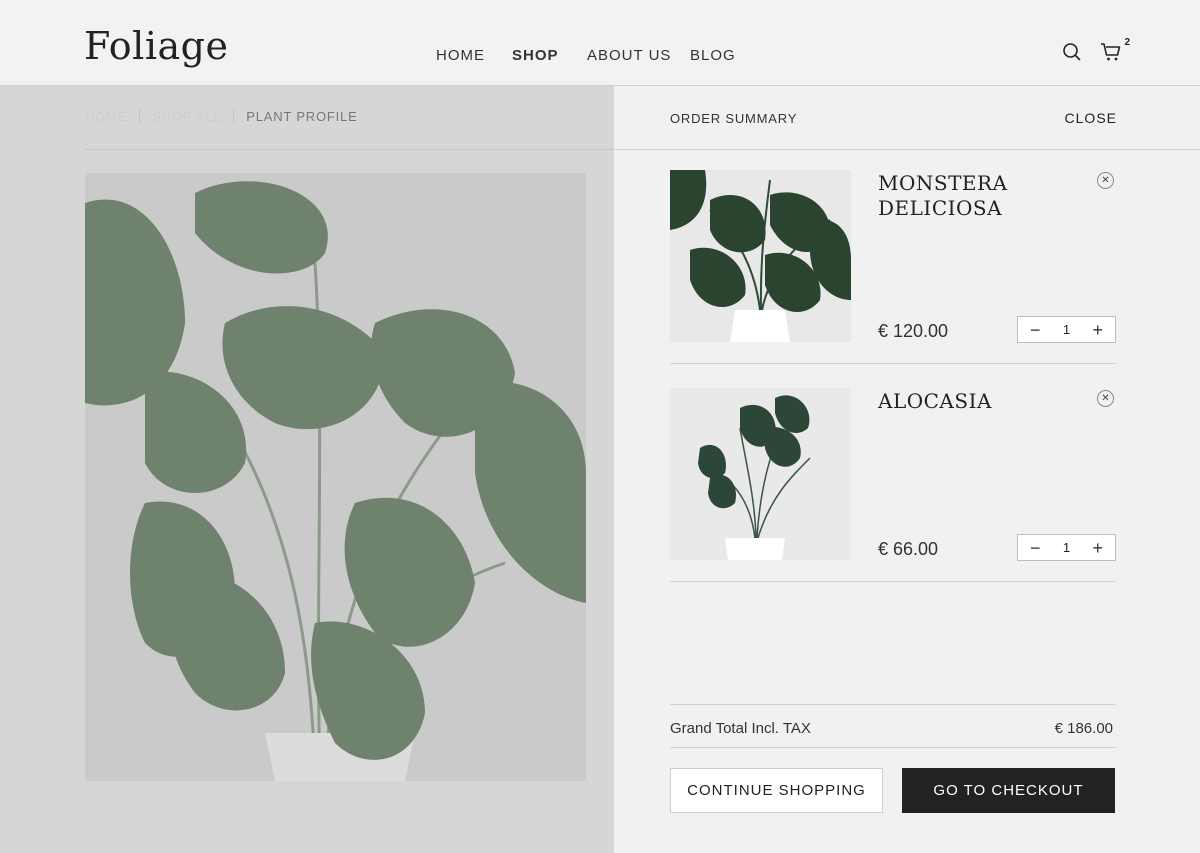  What do you see at coordinates (776, 790) in the screenshot?
I see `continue-shopping-button: CONTINUE SHOPPING` at bounding box center [776, 790].